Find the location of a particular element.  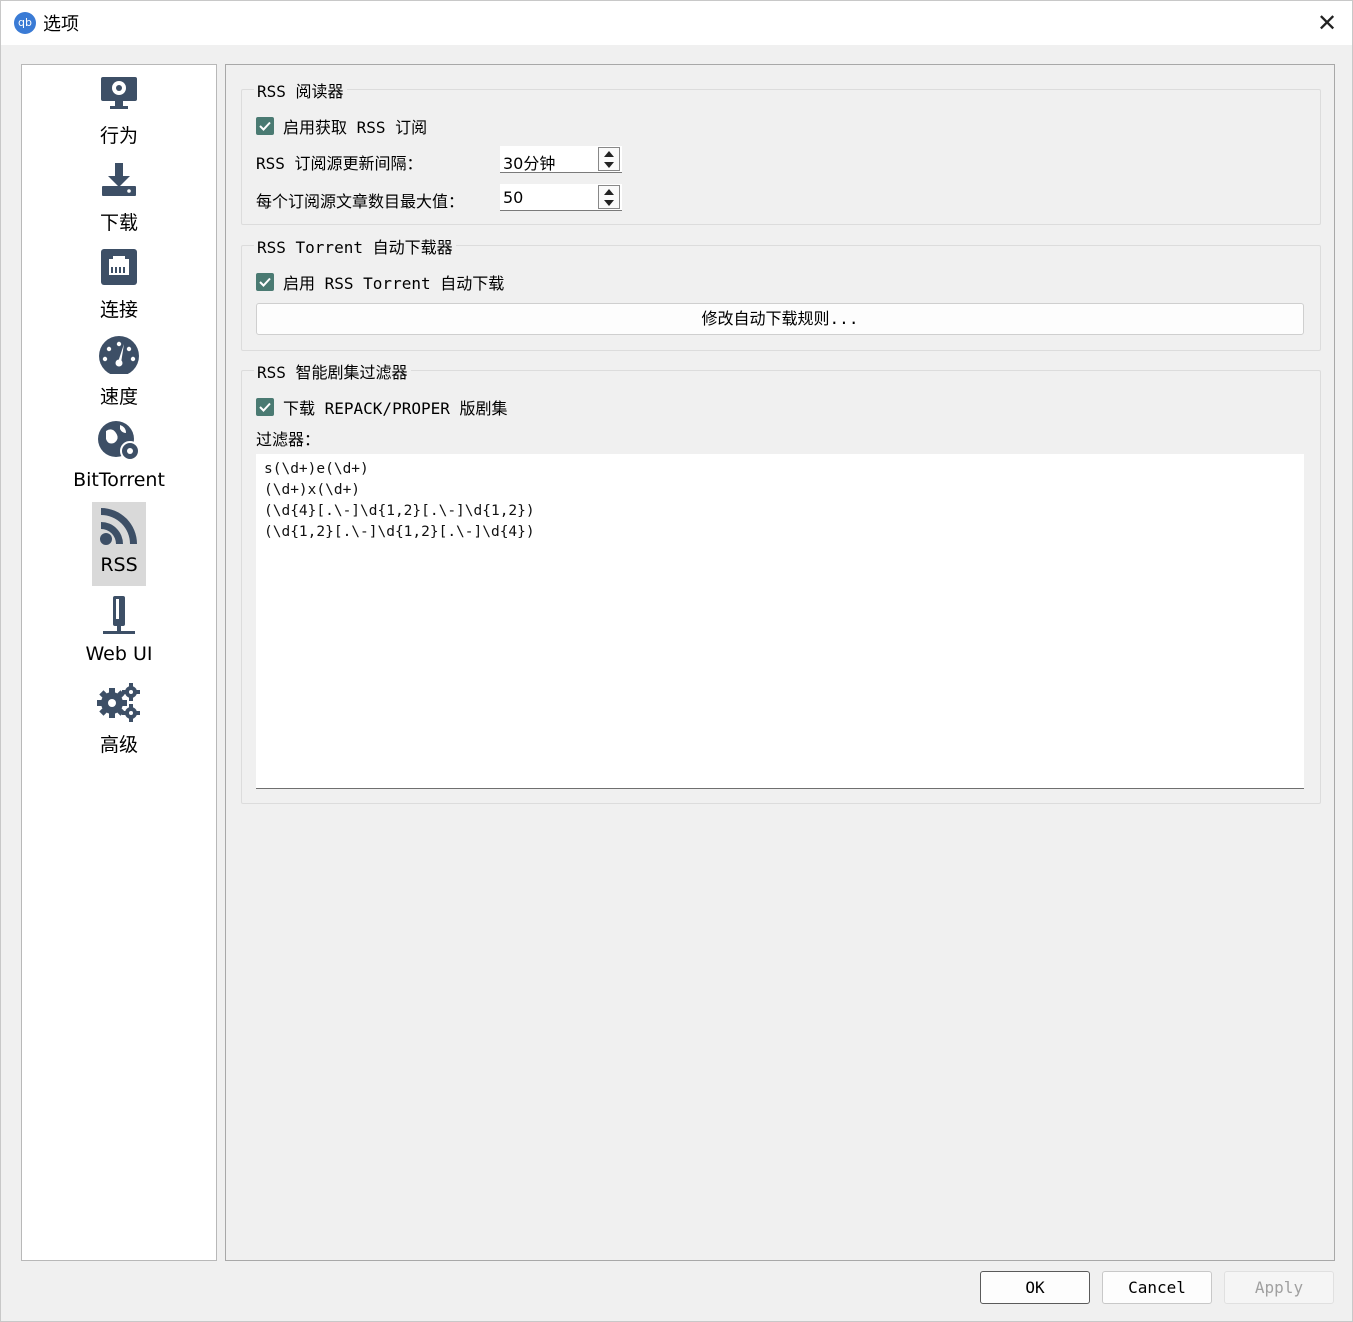

sidebar-item-advanced: 高级 is located at coordinates (119, 720).